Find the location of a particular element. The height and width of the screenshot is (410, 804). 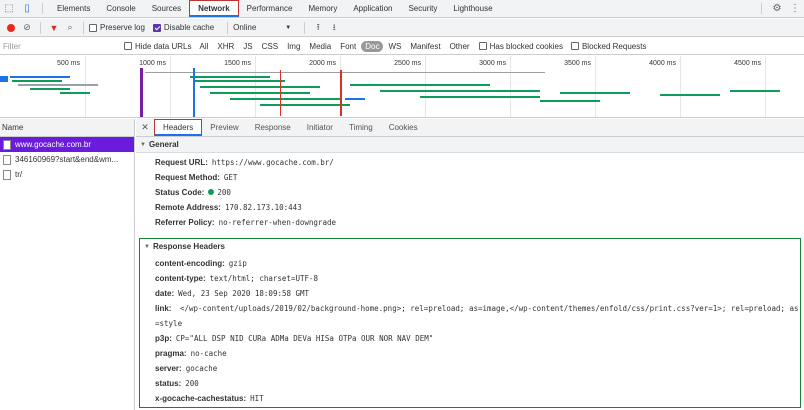

document-icon is located at coordinates (7, 159).